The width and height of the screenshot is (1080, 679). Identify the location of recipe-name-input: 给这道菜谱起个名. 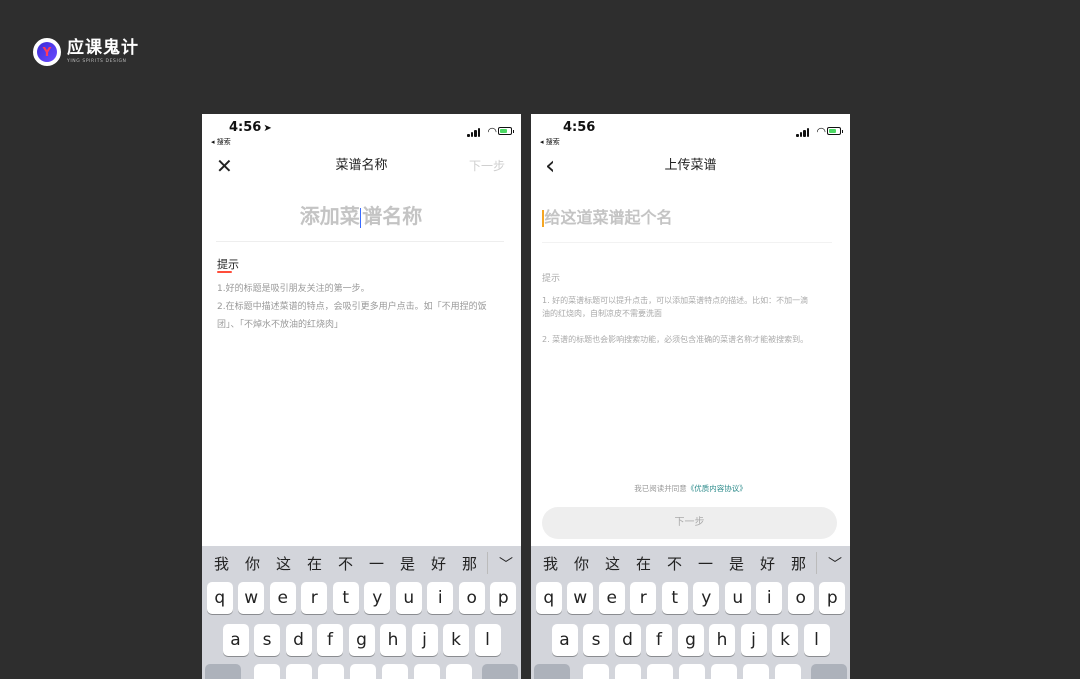
(687, 218).